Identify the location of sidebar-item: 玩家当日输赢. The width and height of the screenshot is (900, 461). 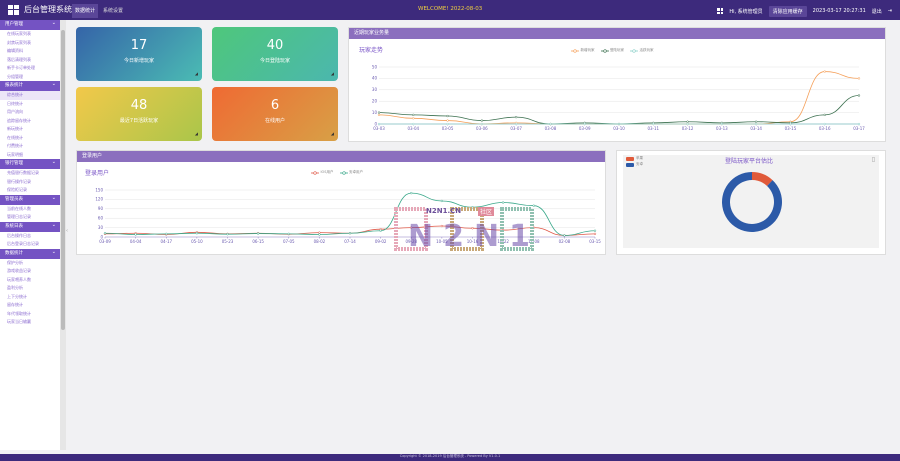
(30, 322).